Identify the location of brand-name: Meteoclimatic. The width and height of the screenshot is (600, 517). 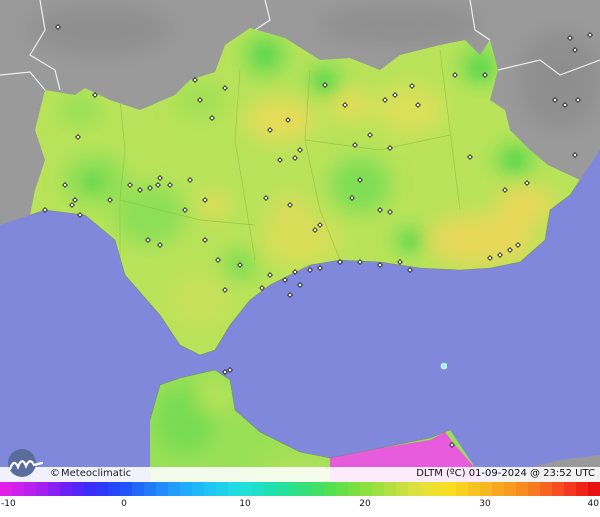
(96, 473).